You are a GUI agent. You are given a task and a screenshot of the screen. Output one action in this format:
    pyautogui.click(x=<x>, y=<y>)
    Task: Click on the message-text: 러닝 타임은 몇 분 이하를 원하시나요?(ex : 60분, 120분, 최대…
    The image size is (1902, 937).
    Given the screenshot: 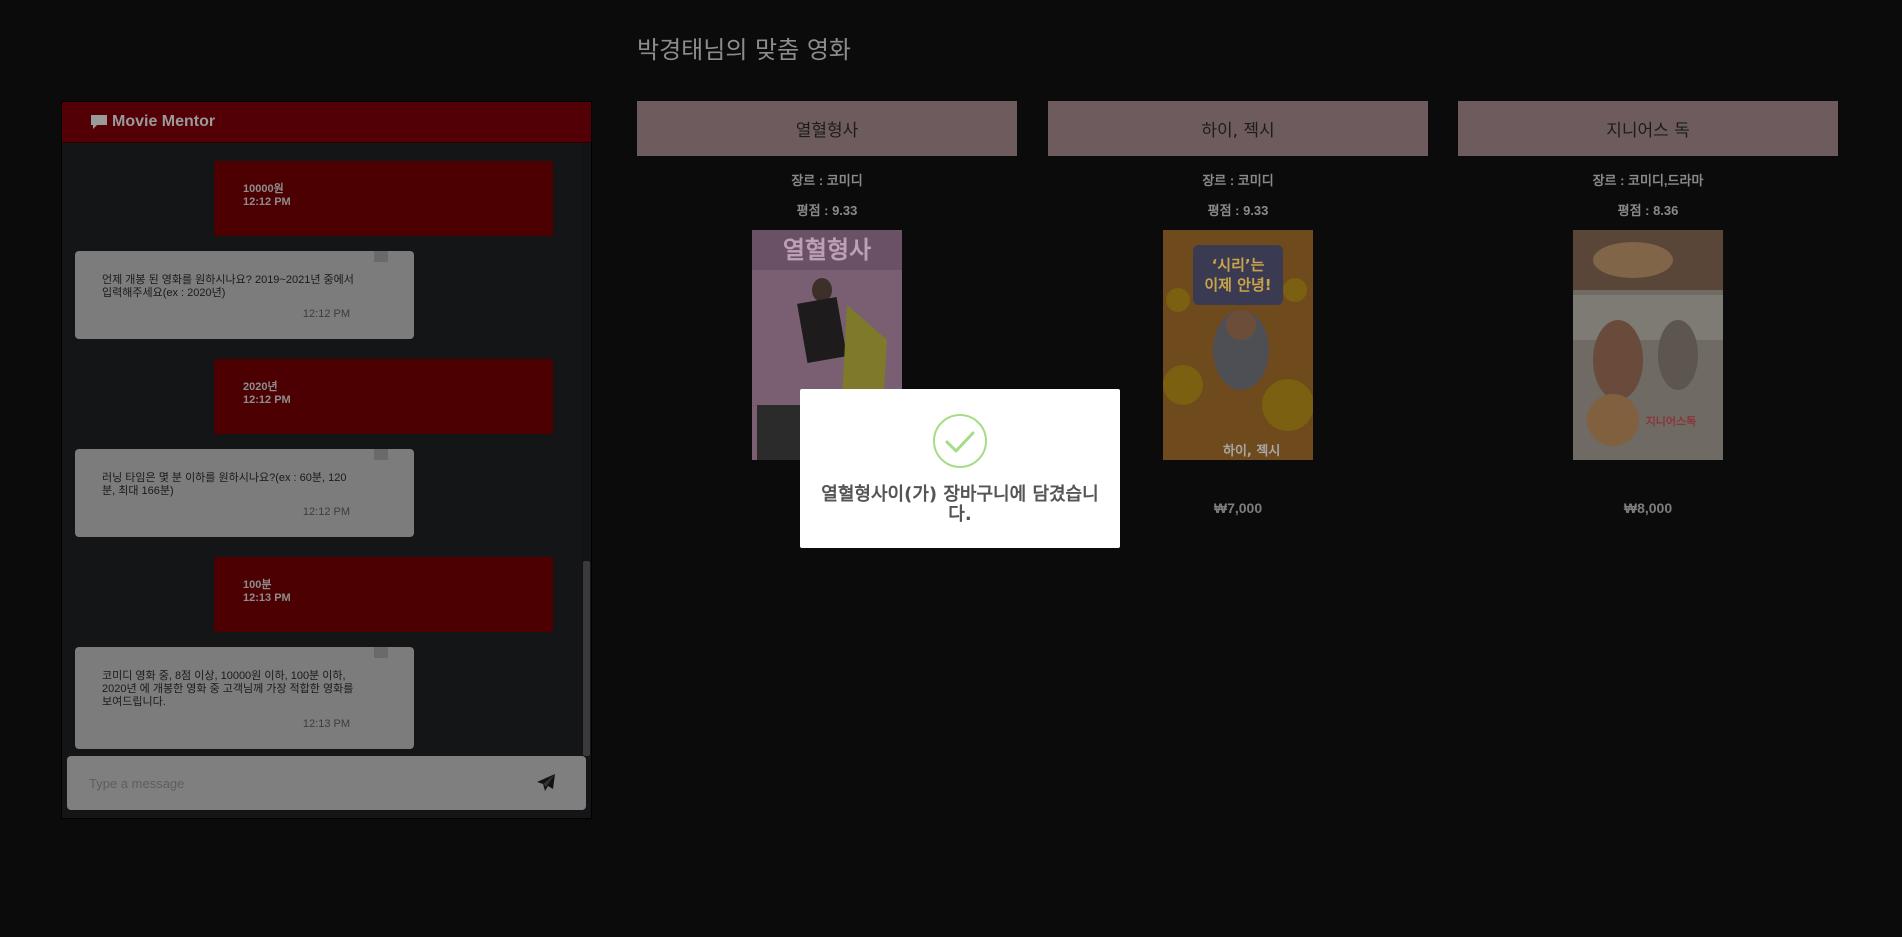 What is the action you would take?
    pyautogui.click(x=224, y=484)
    